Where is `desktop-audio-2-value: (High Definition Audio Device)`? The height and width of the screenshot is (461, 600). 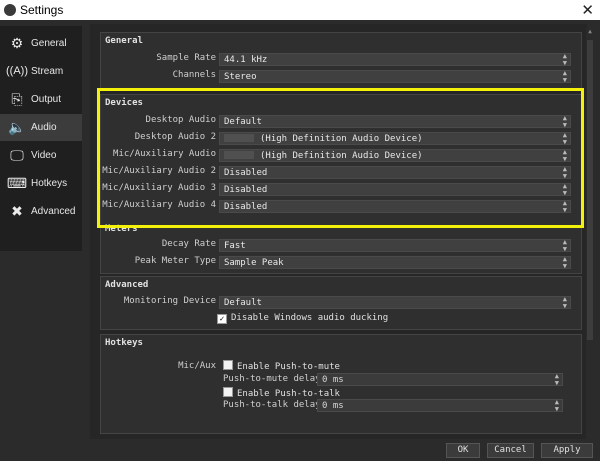 desktop-audio-2-value: (High Definition Audio Device) is located at coordinates (341, 139).